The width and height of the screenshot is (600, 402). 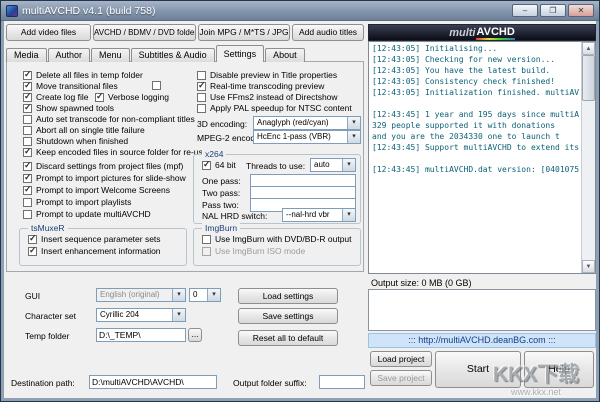 I want to click on checkbox-label: Create log file, so click(x=62, y=97).